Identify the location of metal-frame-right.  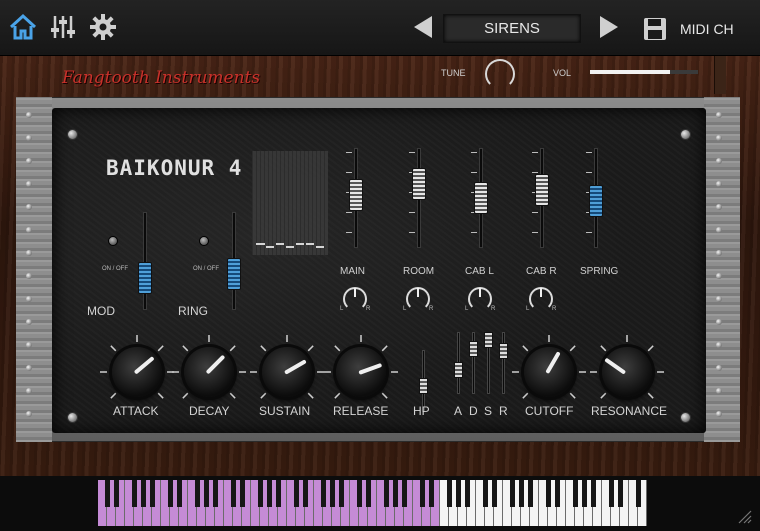
(722, 269).